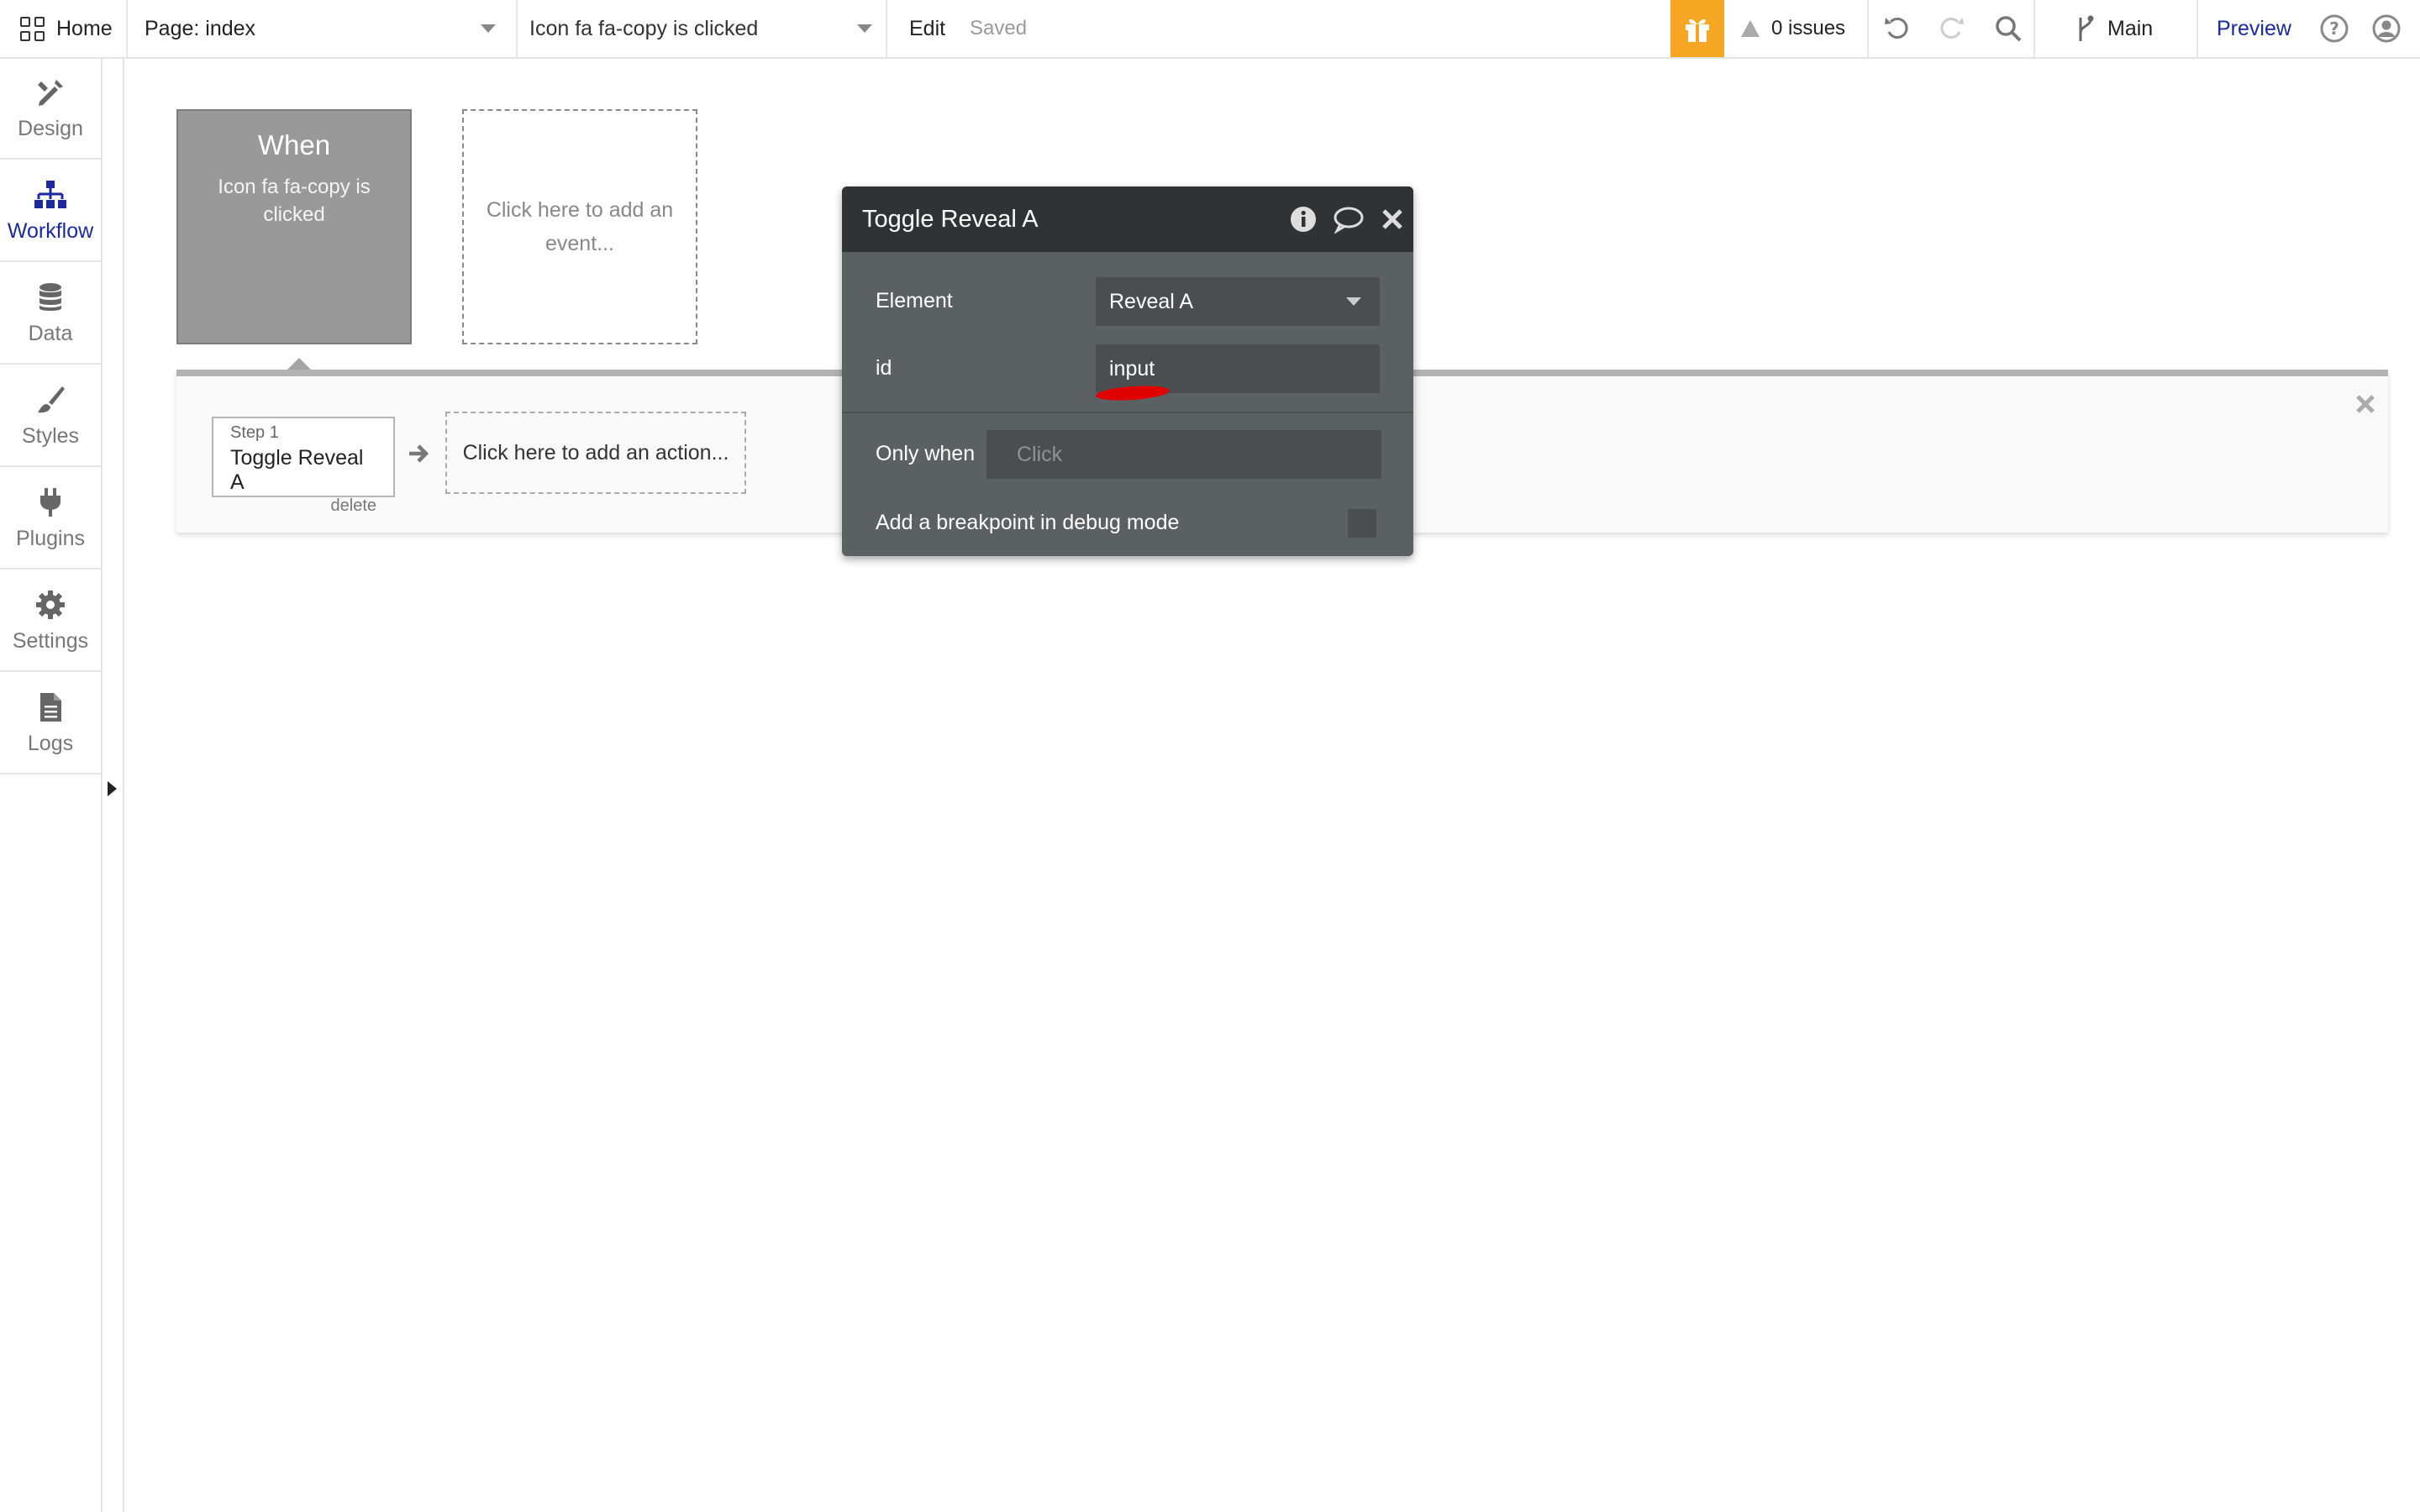 The width and height of the screenshot is (2420, 1512). What do you see at coordinates (51, 724) in the screenshot?
I see `sidebar-item-logs: Logs` at bounding box center [51, 724].